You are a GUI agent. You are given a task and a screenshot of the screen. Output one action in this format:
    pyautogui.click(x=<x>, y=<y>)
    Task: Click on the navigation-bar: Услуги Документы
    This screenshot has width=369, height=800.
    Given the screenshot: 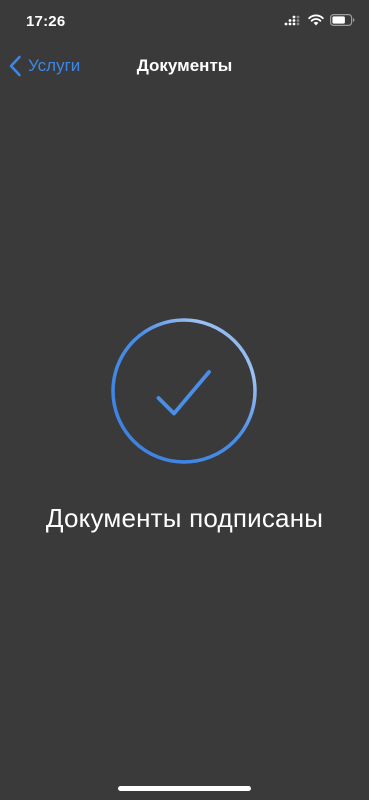 What is the action you would take?
    pyautogui.click(x=184, y=66)
    